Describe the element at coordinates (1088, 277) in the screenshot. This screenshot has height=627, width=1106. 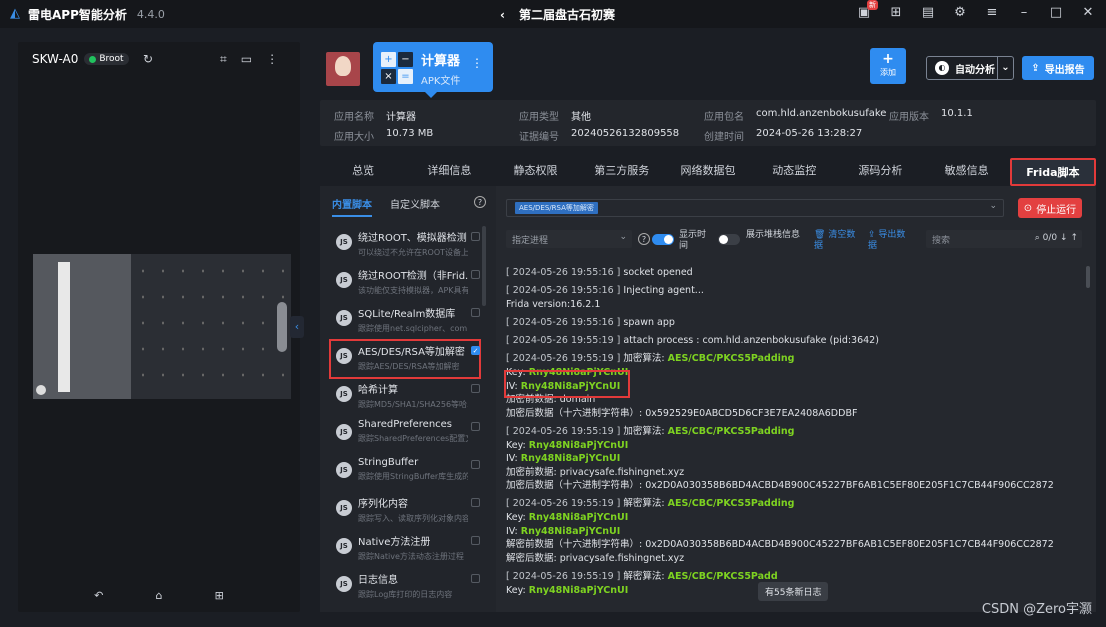
I see `log-scrollbar` at that location.